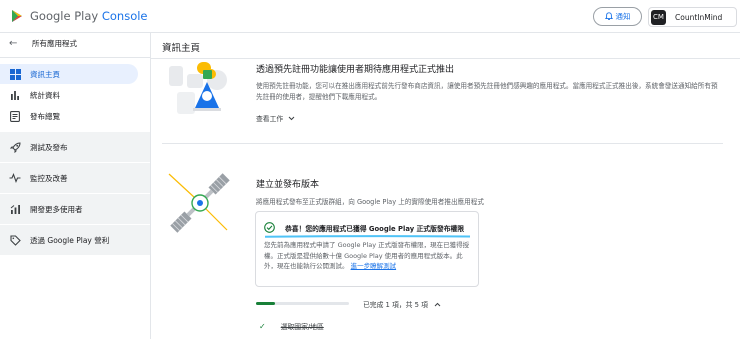 Image resolution: width=740 pixels, height=339 pixels. I want to click on avatar: CM, so click(658, 17).